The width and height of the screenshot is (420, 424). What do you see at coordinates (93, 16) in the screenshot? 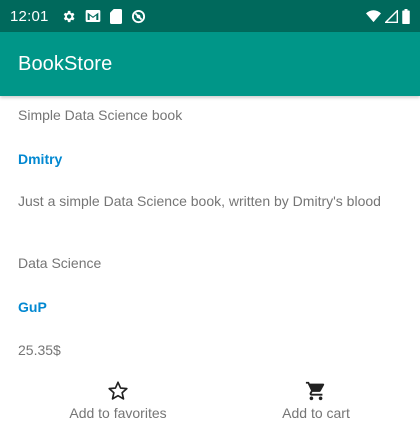
I see `gmail-icon` at bounding box center [93, 16].